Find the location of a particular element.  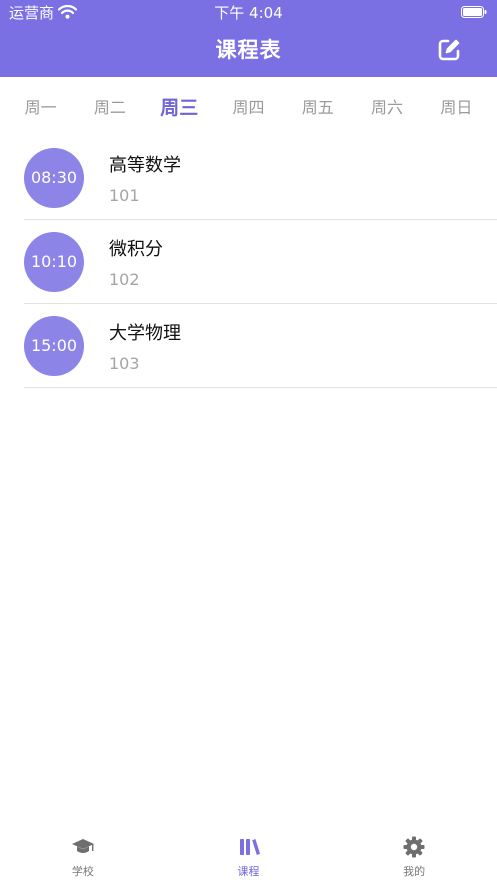

tab-courses: 课程 is located at coordinates (249, 853).